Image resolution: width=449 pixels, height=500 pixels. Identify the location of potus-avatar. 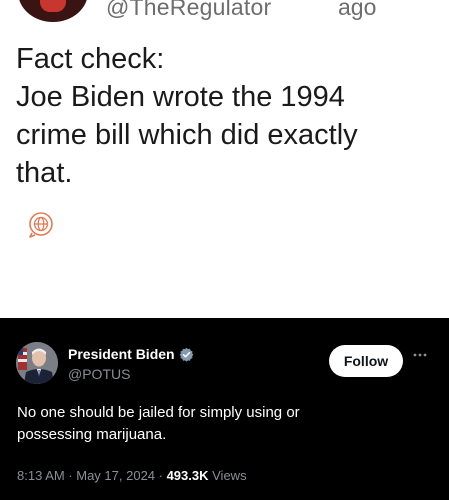
(37, 363).